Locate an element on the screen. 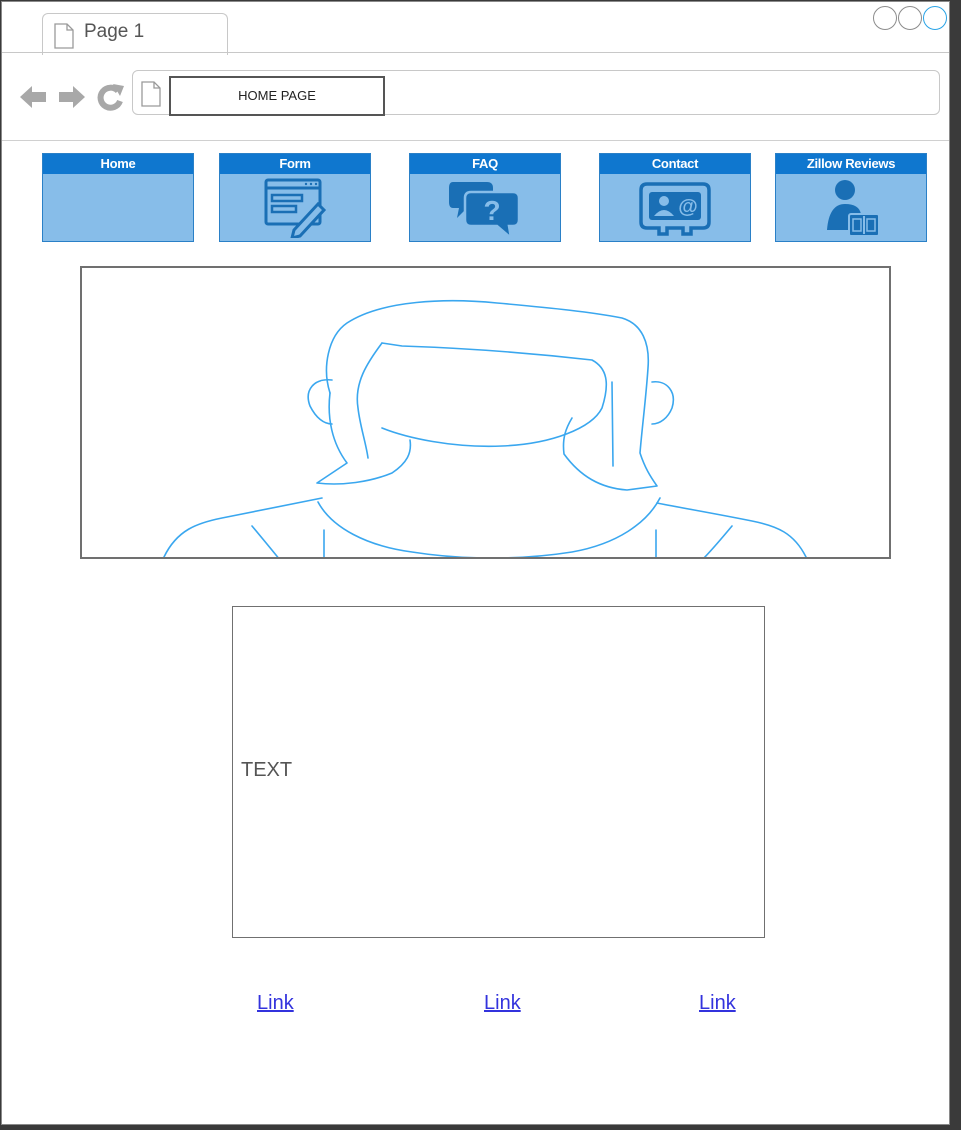  window-controls is located at coordinates (910, 18).